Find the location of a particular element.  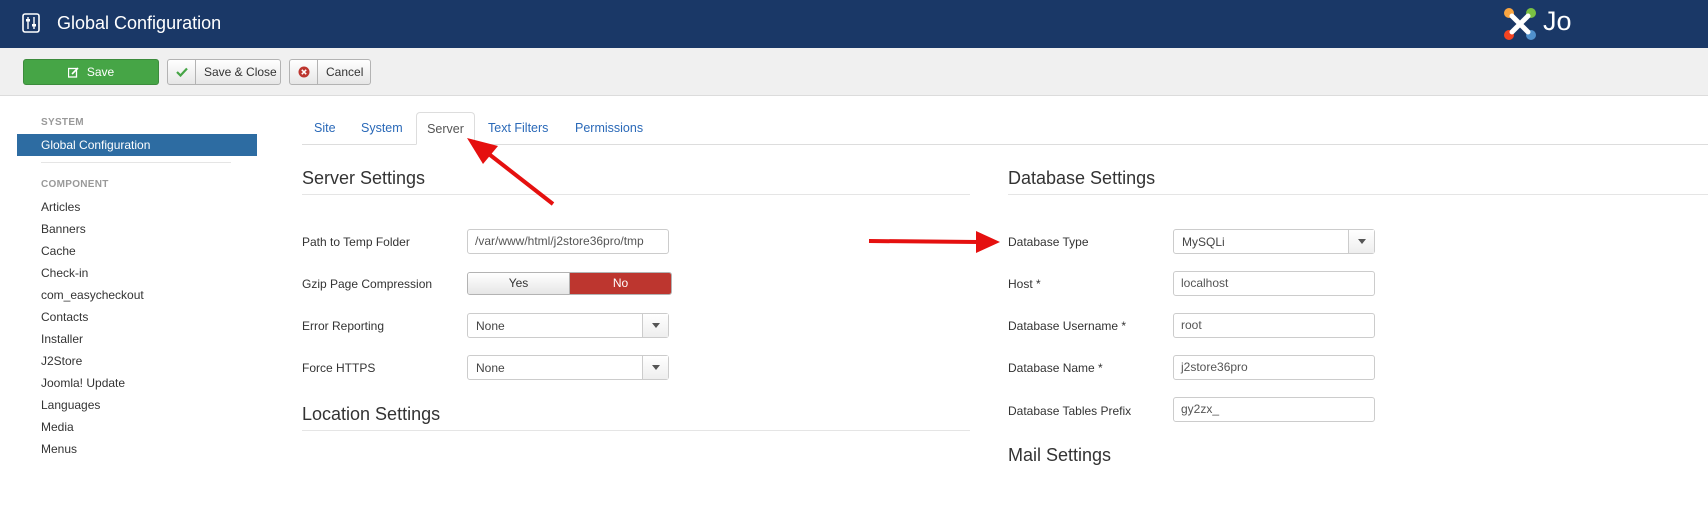

database-settings-title: Database Settings is located at coordinates (1082, 178).